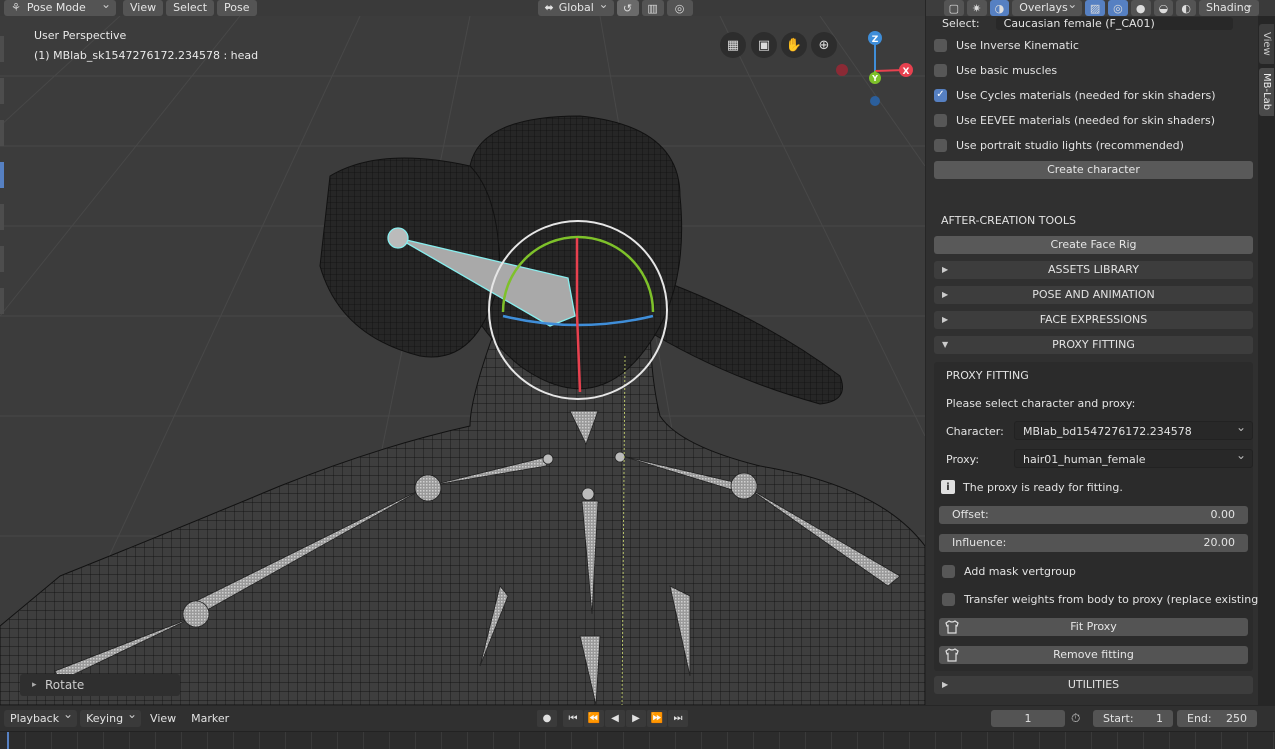 This screenshot has width=1275, height=749. Describe the element at coordinates (874, 78) in the screenshot. I see `axis-y-label: Y` at that location.